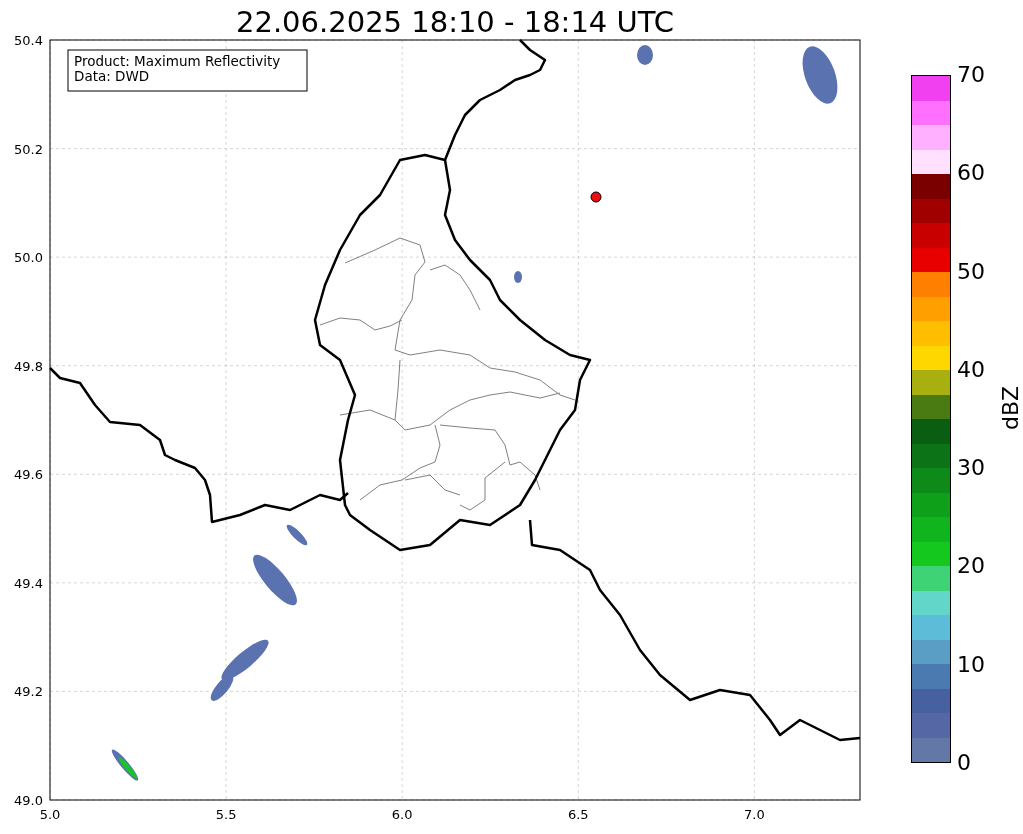  I want to click on colorbar-tick-label: 70, so click(971, 75).